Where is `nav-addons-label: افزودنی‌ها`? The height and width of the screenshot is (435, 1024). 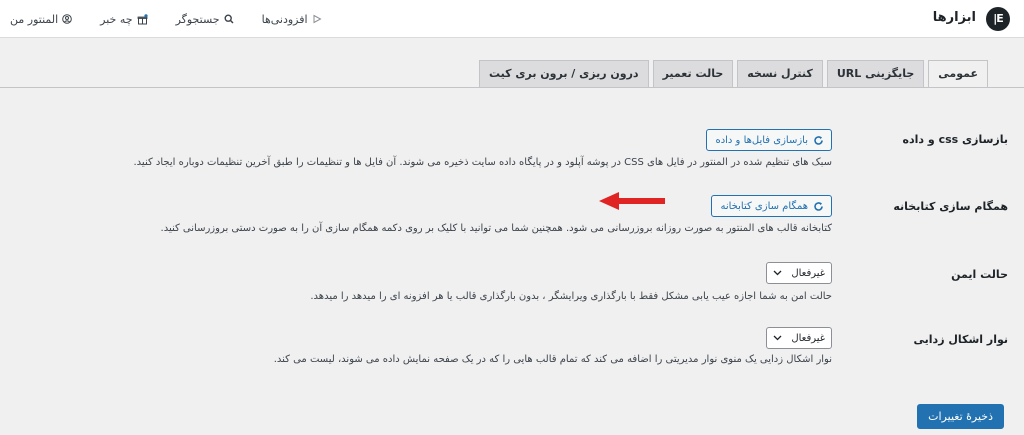
nav-addons-label: افزودنی‌ها is located at coordinates (284, 19).